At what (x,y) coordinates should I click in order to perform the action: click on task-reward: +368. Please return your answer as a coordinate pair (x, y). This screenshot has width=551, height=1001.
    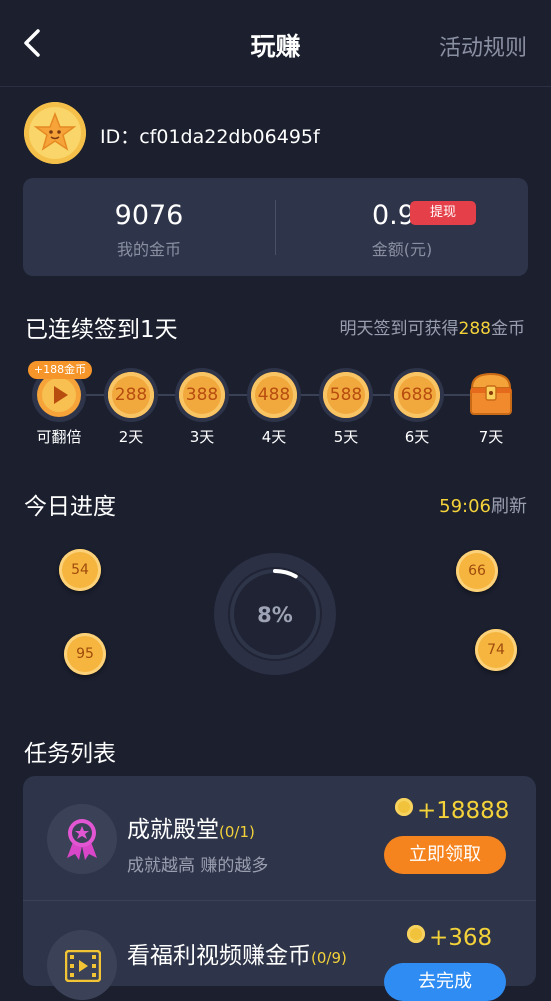
    Looking at the image, I should click on (449, 938).